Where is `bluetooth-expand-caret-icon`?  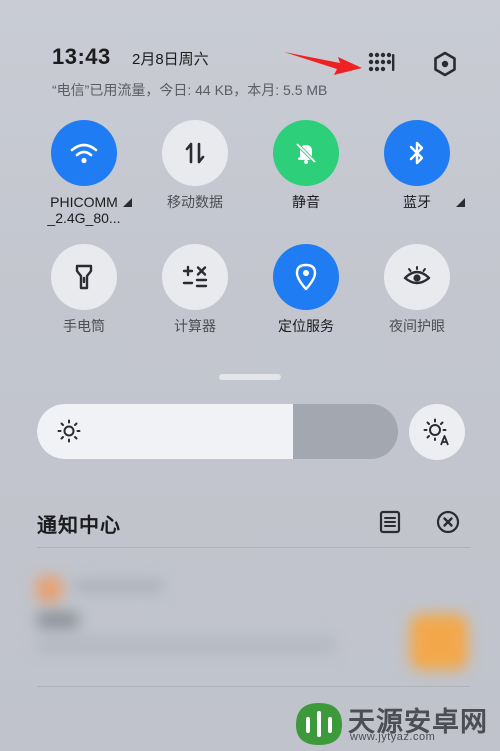 bluetooth-expand-caret-icon is located at coordinates (460, 202).